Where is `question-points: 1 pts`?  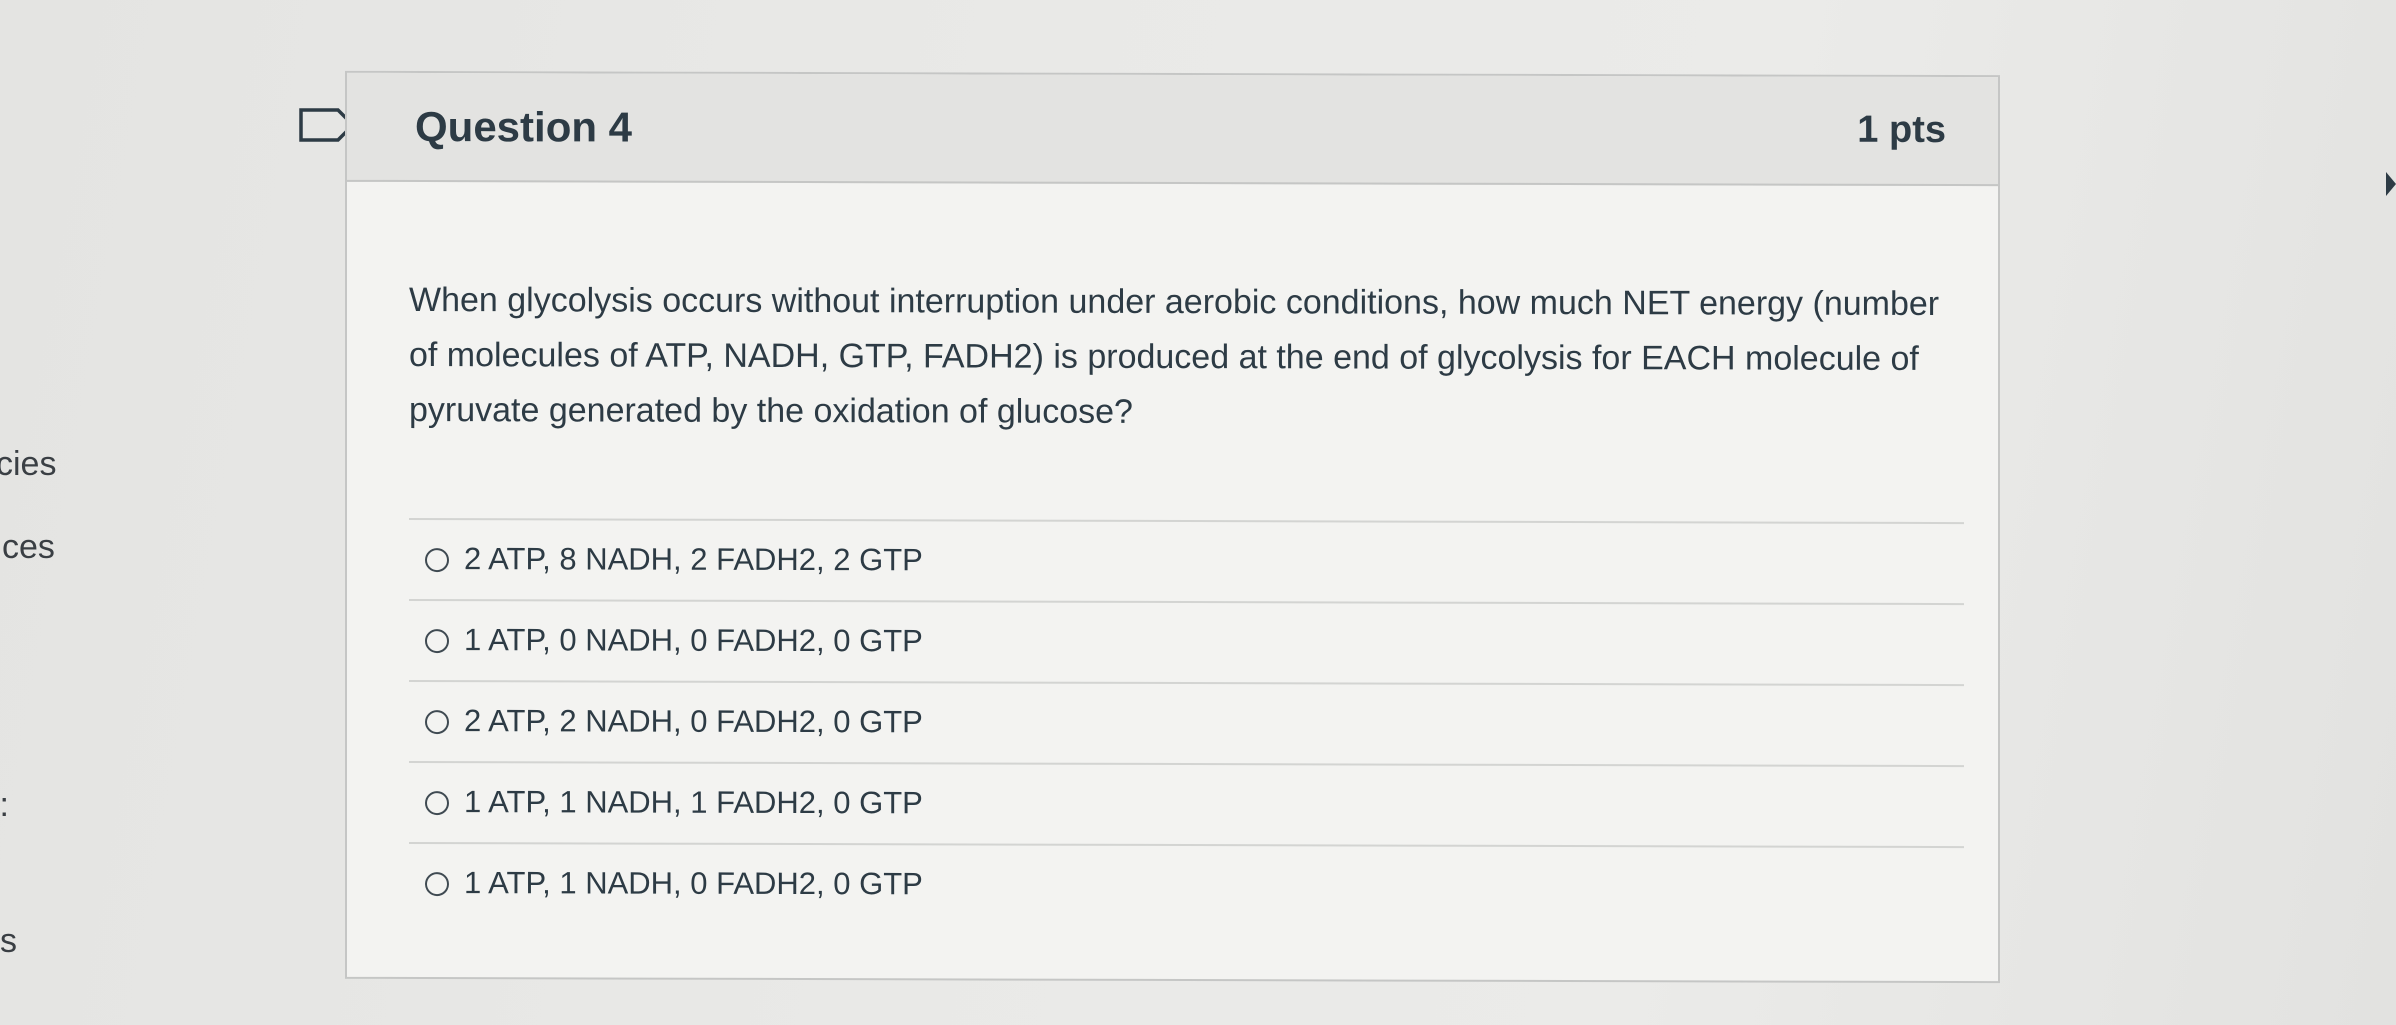 question-points: 1 pts is located at coordinates (1901, 130).